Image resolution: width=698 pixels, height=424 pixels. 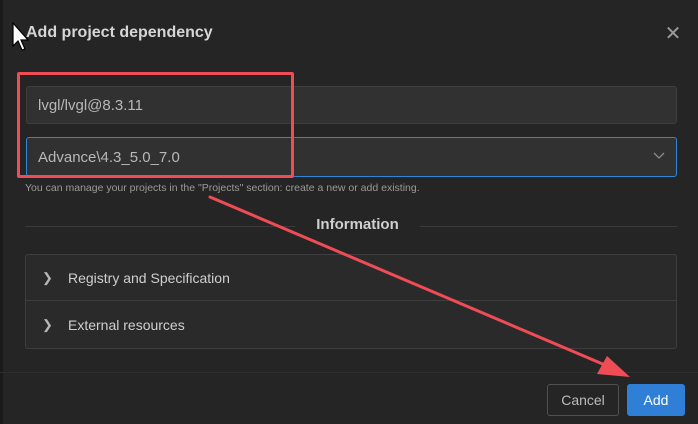 I want to click on accordion-item-external-resources: ❯ External resources, so click(x=351, y=325).